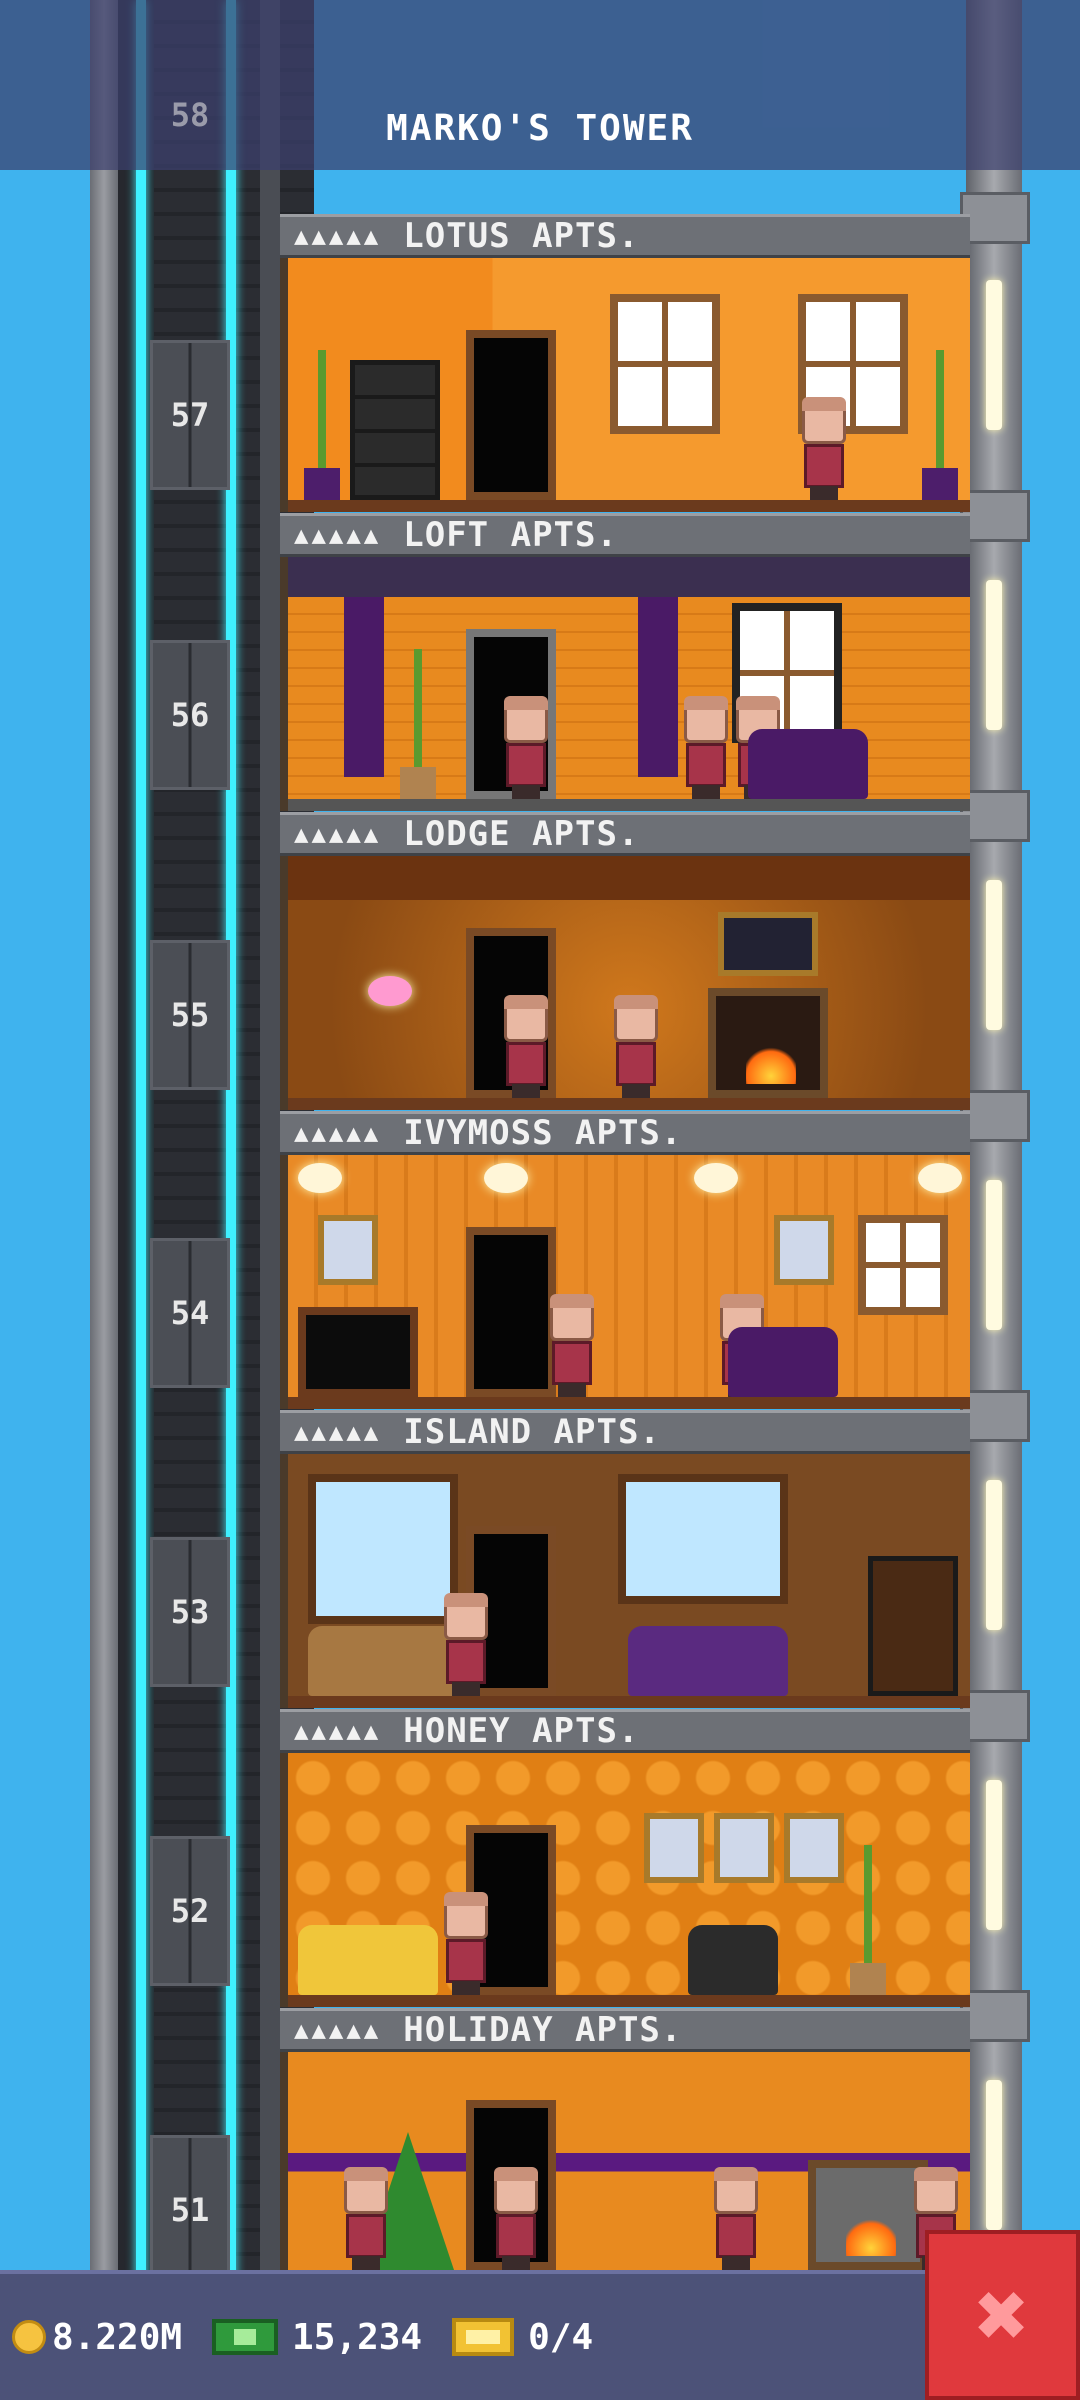  What do you see at coordinates (625, 535) in the screenshot?
I see `floor-label-bar: ▲▲▲▲▲ LOFT APTS.` at bounding box center [625, 535].